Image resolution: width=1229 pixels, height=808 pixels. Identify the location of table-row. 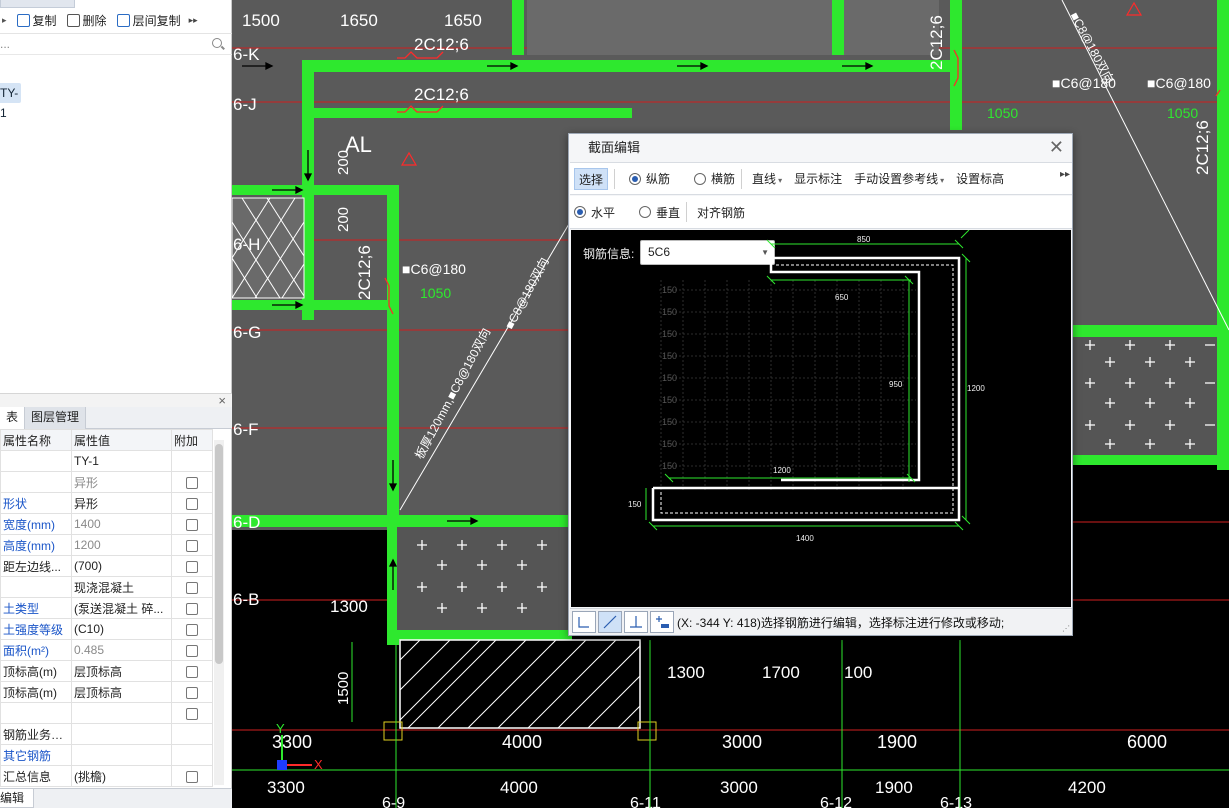
(106, 713).